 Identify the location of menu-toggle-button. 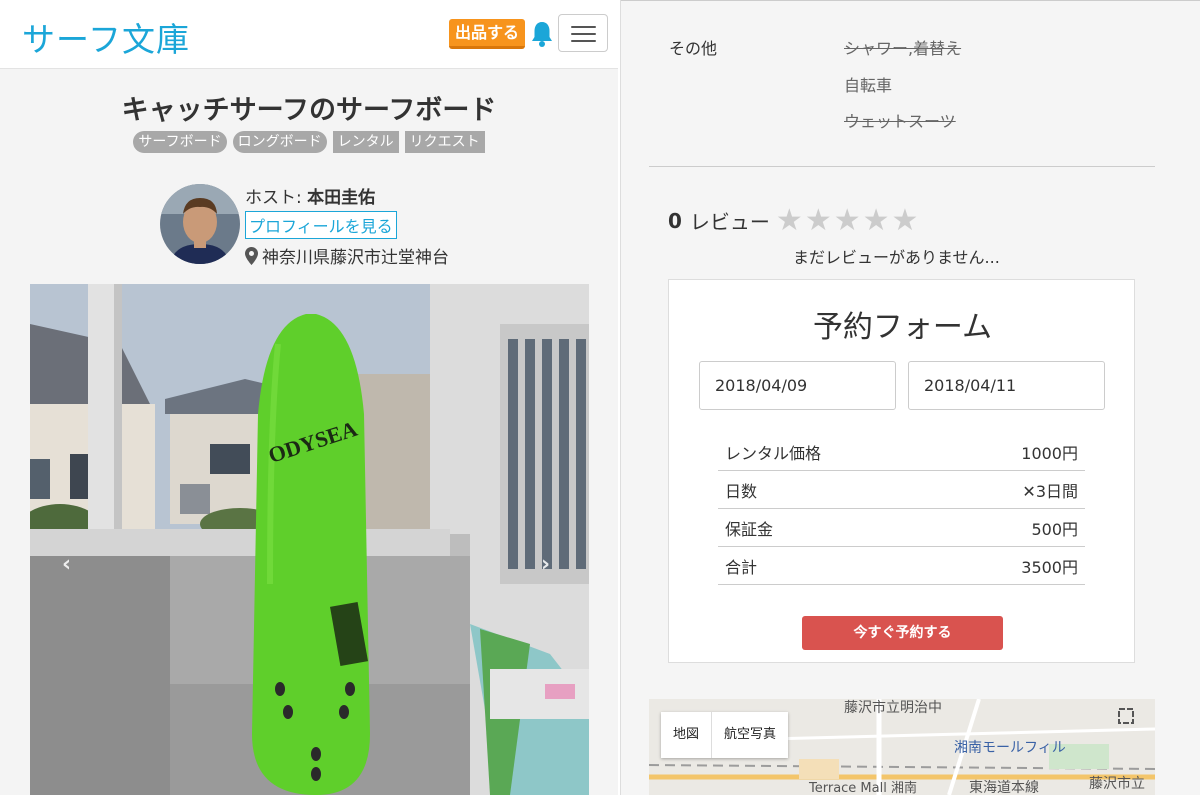
(583, 33).